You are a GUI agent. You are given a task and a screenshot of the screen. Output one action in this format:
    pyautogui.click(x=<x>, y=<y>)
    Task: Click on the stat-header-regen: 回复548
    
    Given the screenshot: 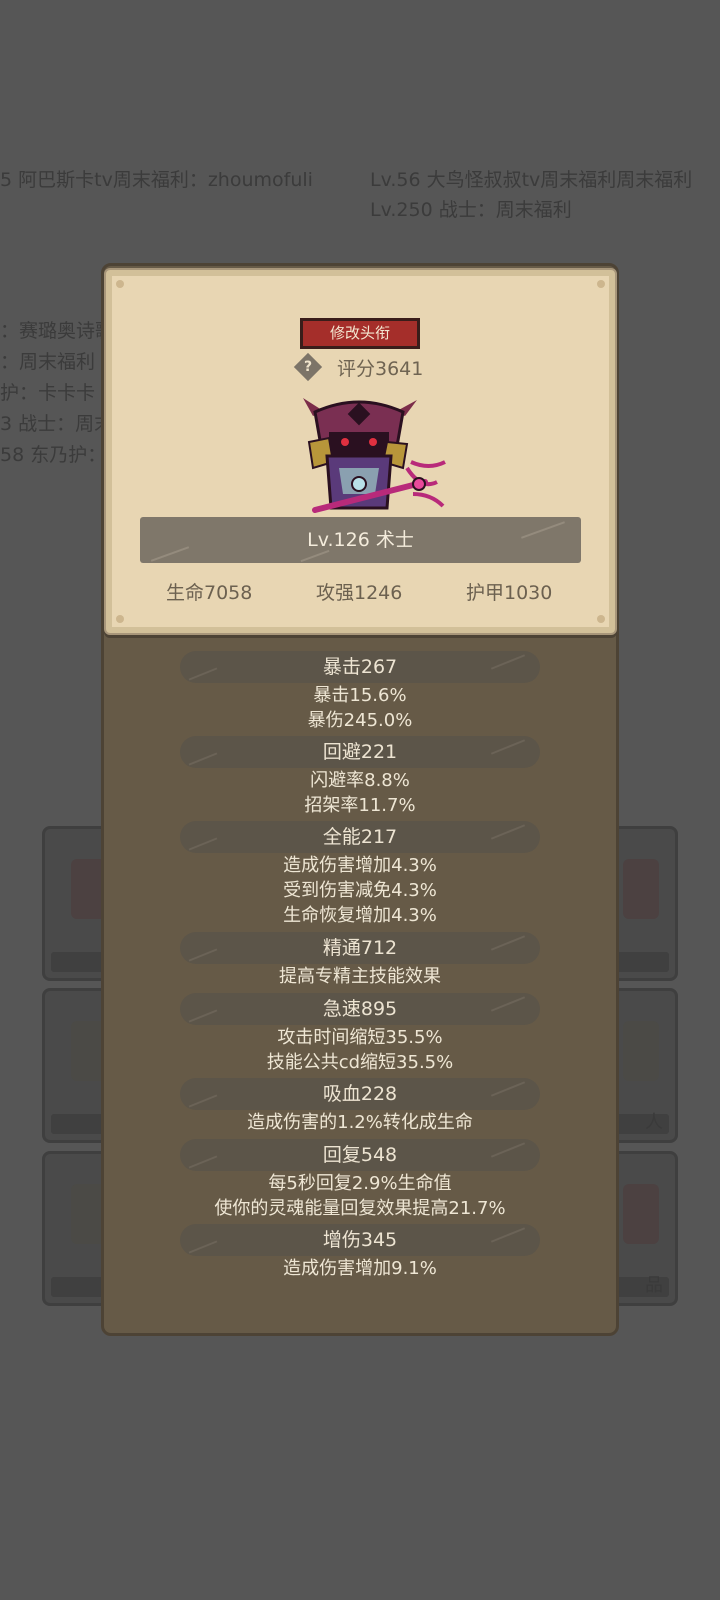 What is the action you would take?
    pyautogui.click(x=360, y=1155)
    